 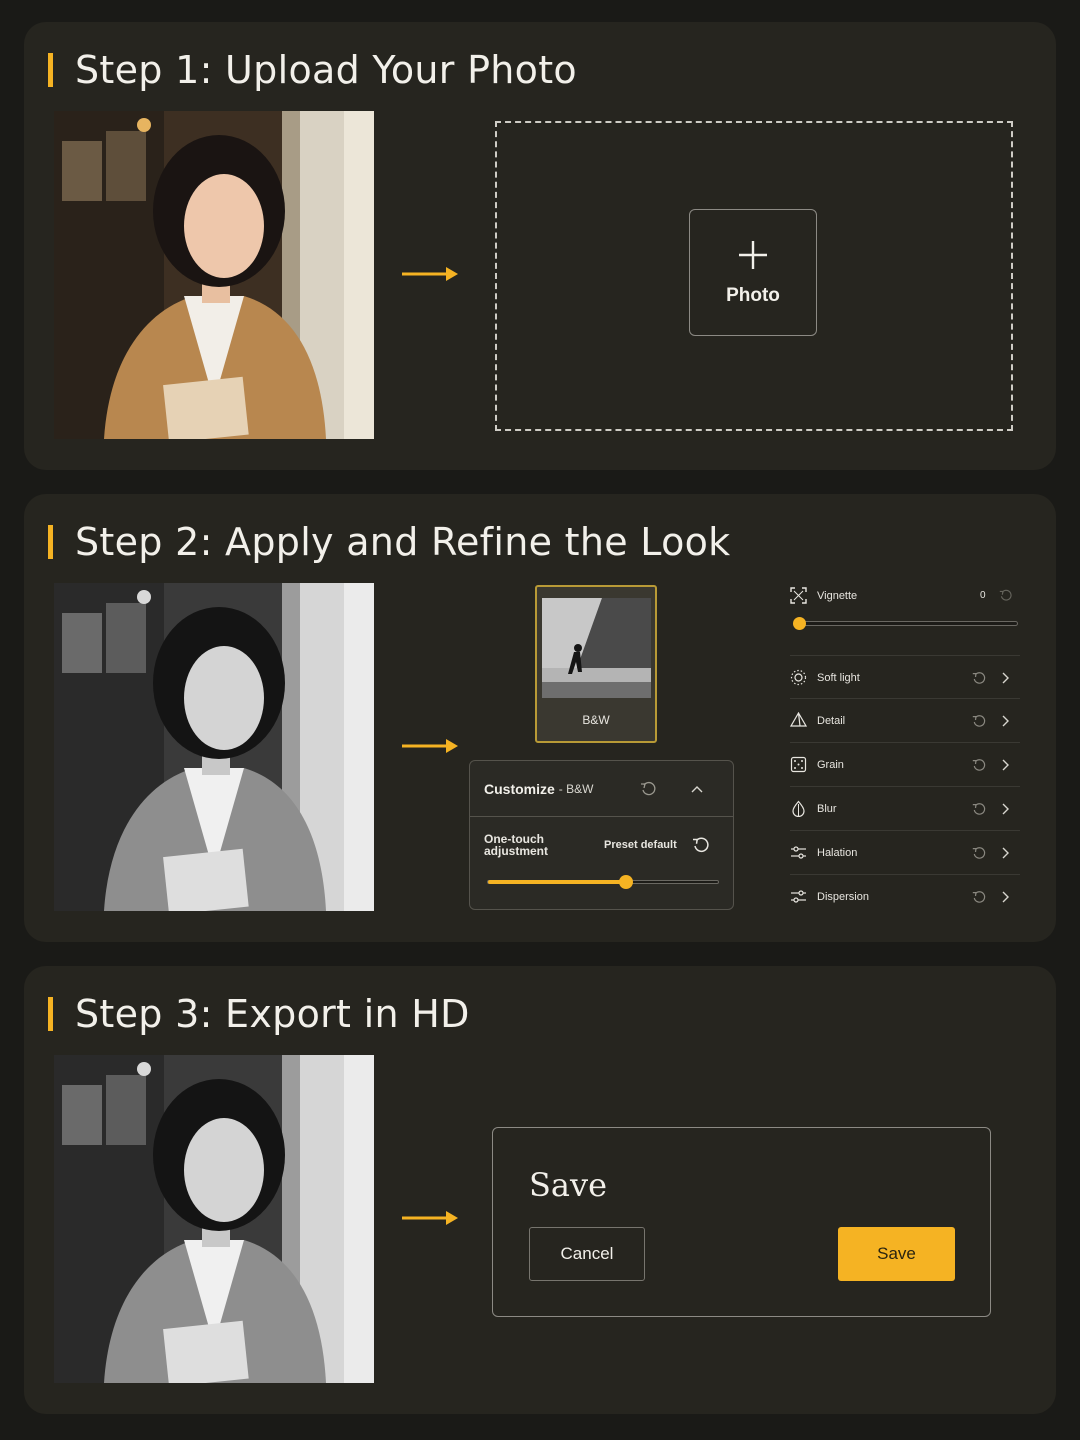 I want to click on upload-dropzone: Photo, so click(x=754, y=276).